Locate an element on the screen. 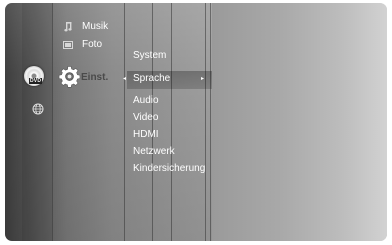  dvd-badge: DVD is located at coordinates (36, 81).